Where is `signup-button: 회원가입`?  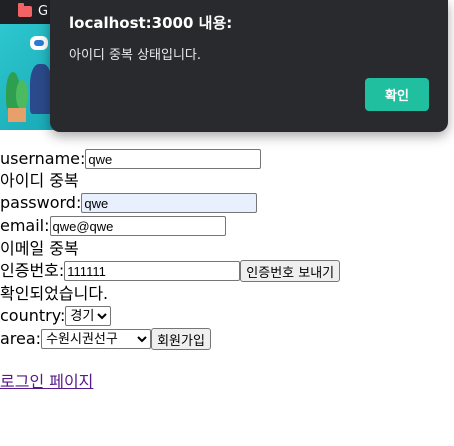 signup-button: 회원가입 is located at coordinates (181, 339).